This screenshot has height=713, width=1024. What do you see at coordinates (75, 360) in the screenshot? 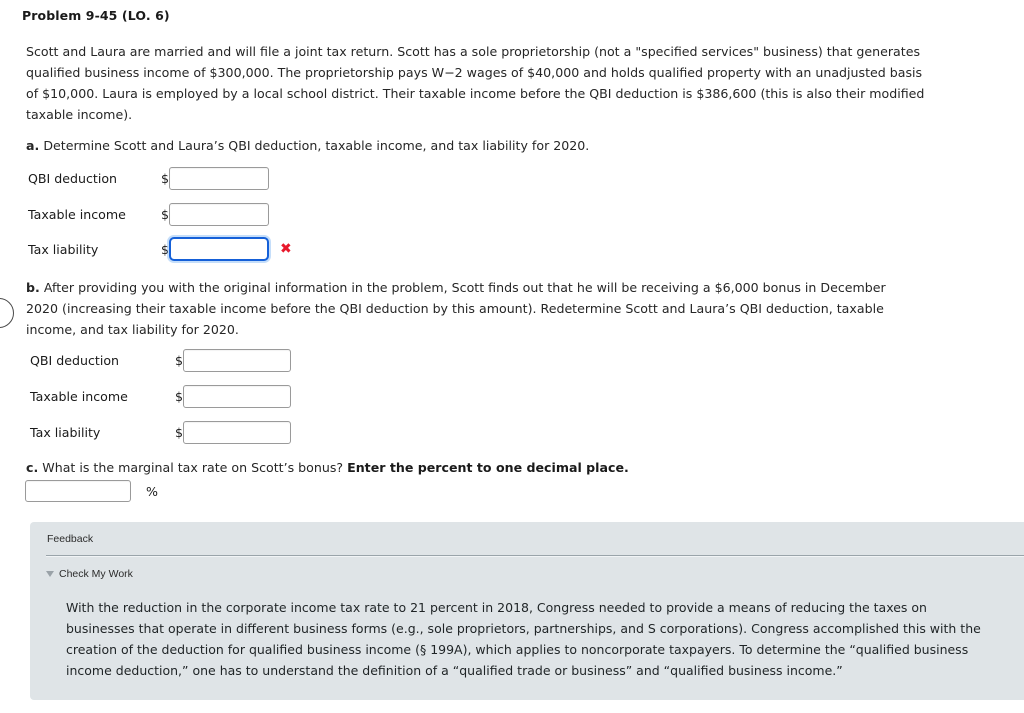
I see `answer-label-qbi-deduction-b: QBI deduction` at bounding box center [75, 360].